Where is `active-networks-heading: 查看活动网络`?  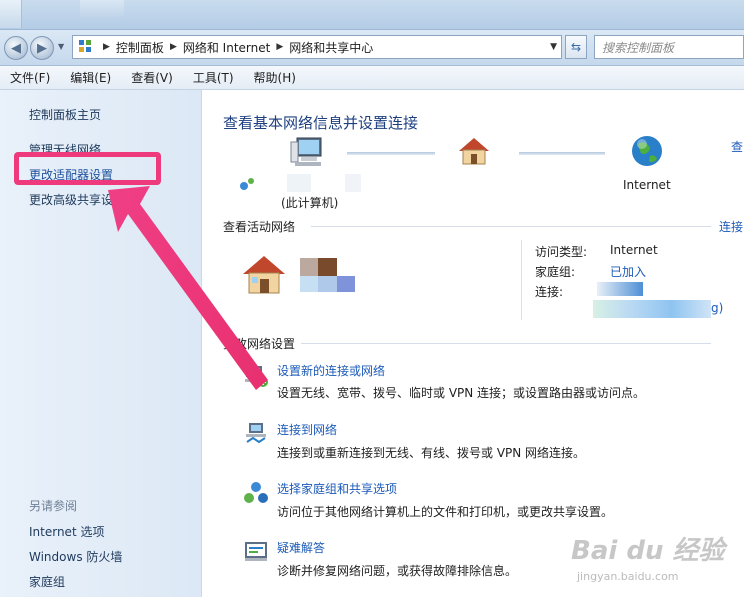 active-networks-heading: 查看活动网络 is located at coordinates (259, 227).